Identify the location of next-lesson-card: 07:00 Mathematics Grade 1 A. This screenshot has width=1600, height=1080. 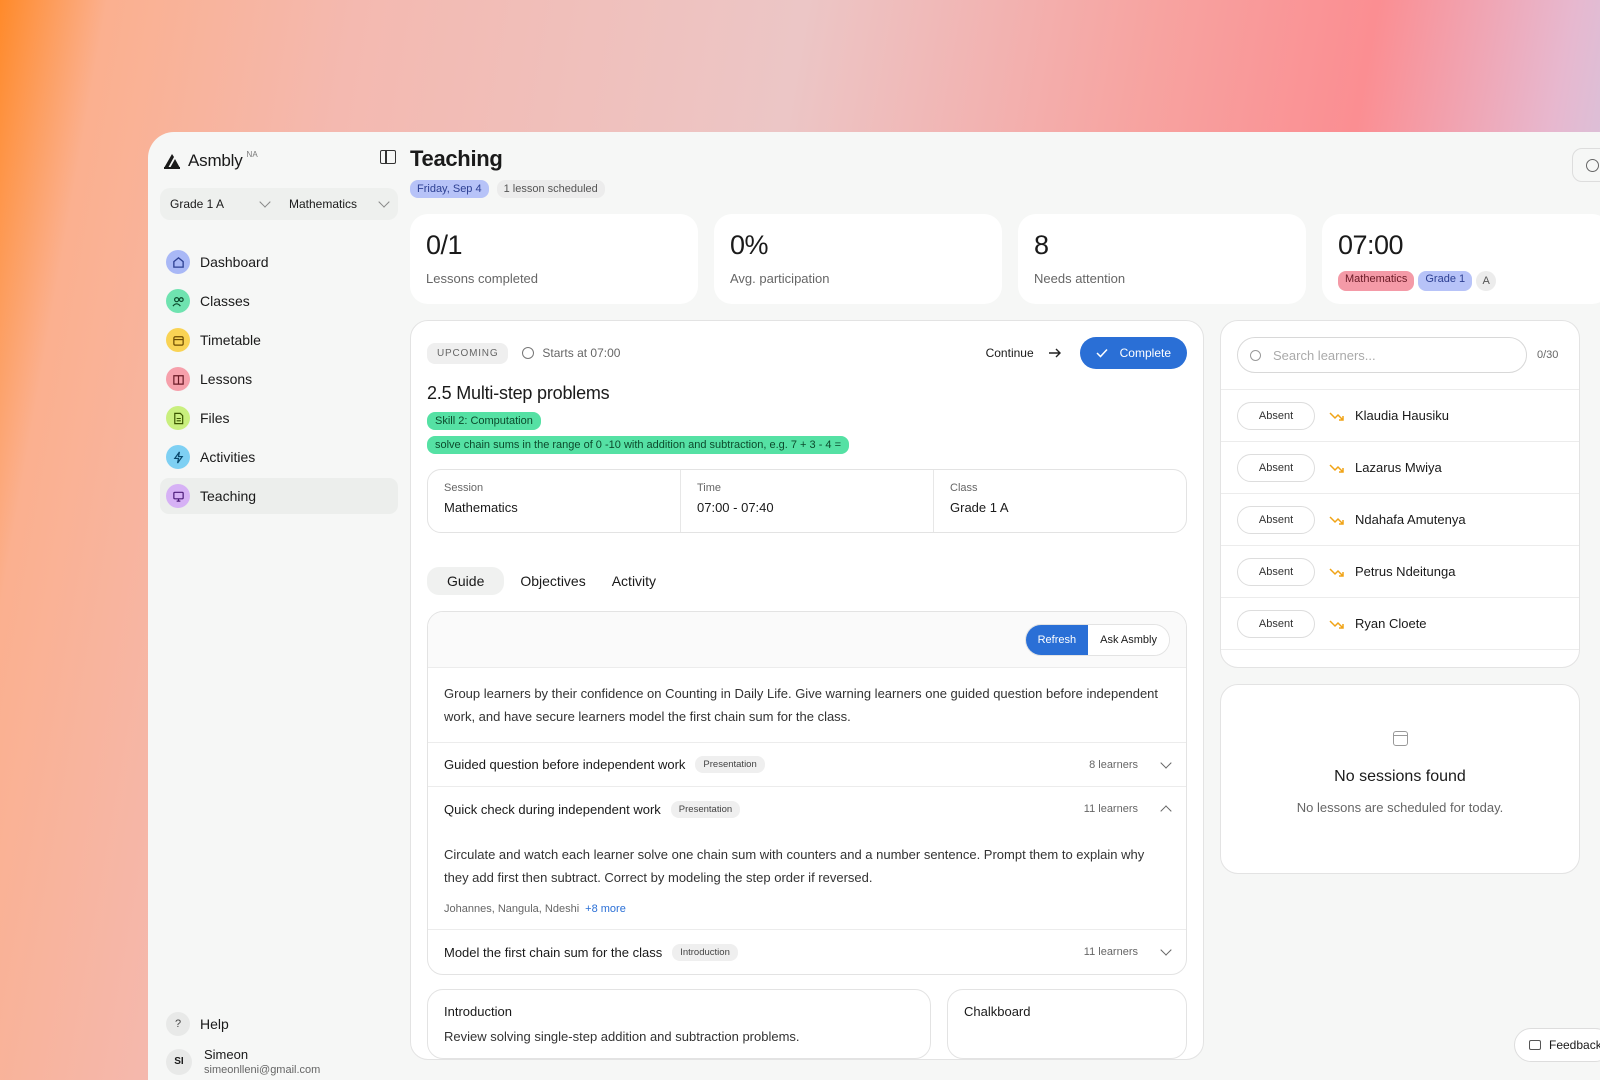
(1461, 259).